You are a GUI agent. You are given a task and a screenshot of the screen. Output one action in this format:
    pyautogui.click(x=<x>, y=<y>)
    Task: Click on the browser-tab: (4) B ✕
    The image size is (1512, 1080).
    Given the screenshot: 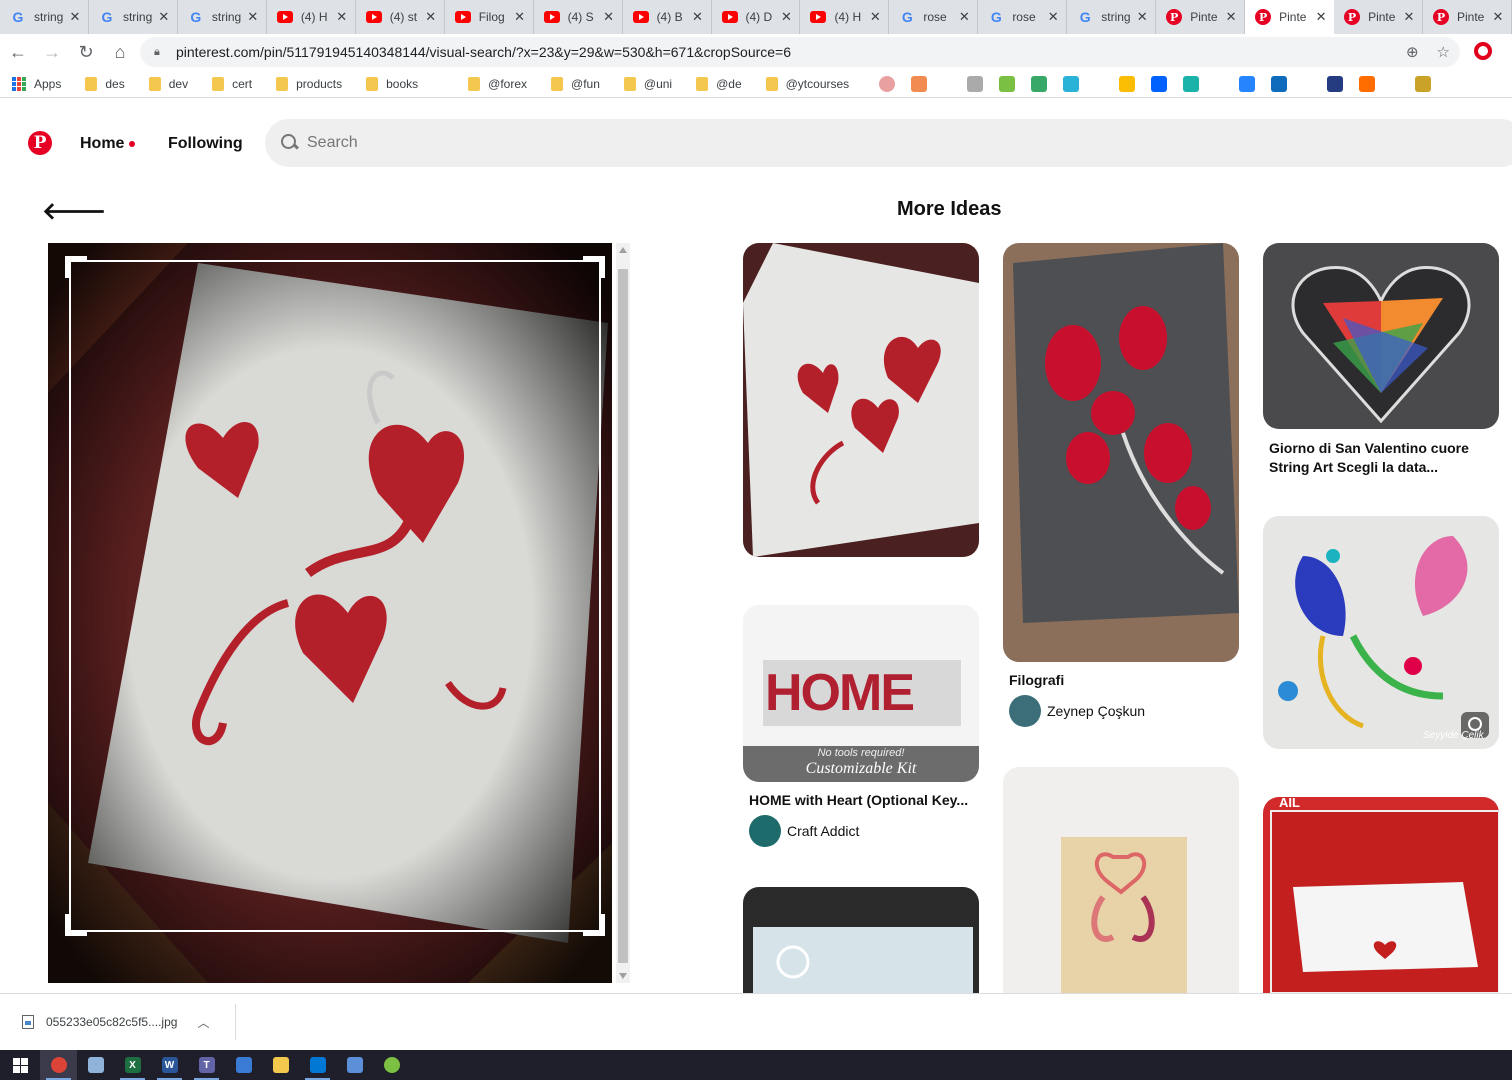 What is the action you would take?
    pyautogui.click(x=667, y=17)
    